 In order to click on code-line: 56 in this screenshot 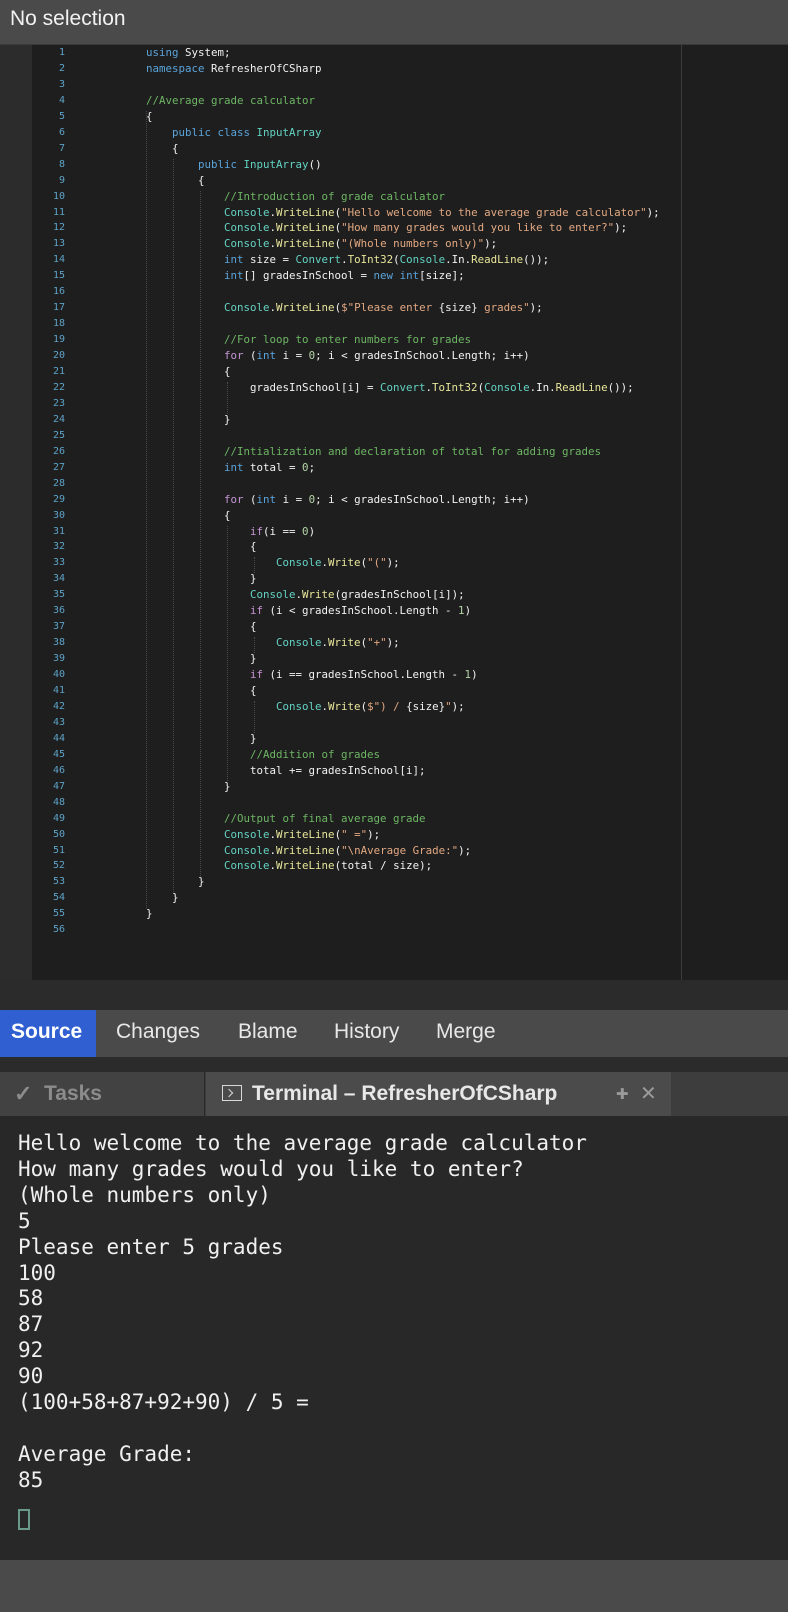, I will do `click(394, 930)`.